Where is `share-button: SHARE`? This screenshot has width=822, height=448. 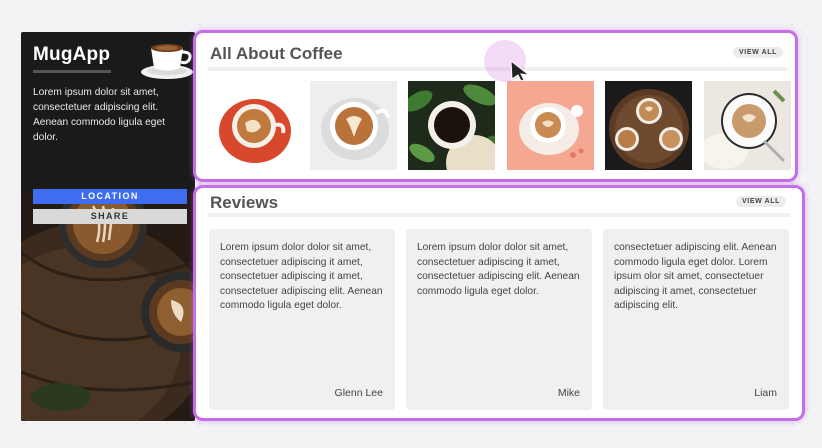
share-button: SHARE is located at coordinates (110, 216).